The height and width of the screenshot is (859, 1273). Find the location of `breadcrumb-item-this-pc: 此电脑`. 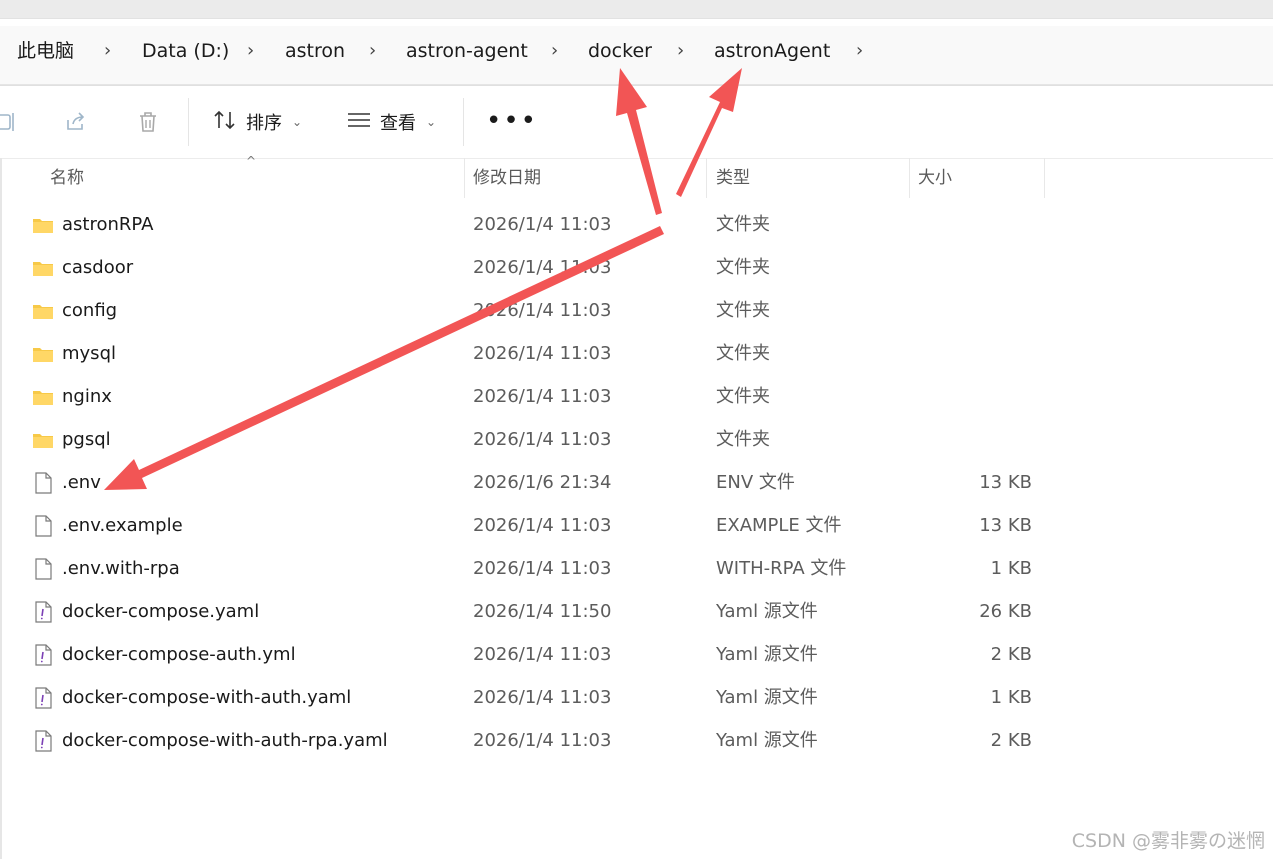

breadcrumb-item-this-pc: 此电脑 is located at coordinates (45, 51).